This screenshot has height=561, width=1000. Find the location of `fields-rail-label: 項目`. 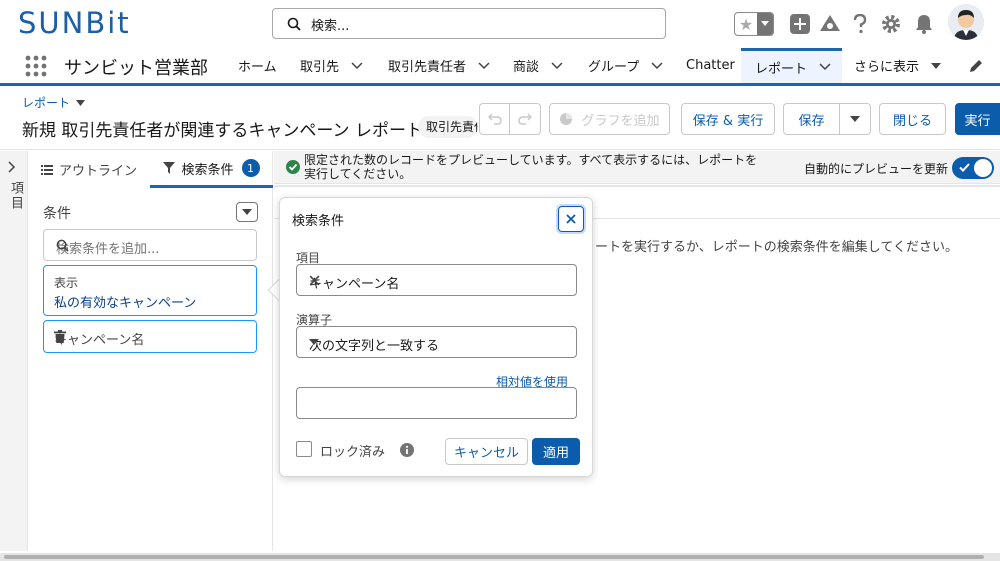

fields-rail-label: 項目 is located at coordinates (15, 196).